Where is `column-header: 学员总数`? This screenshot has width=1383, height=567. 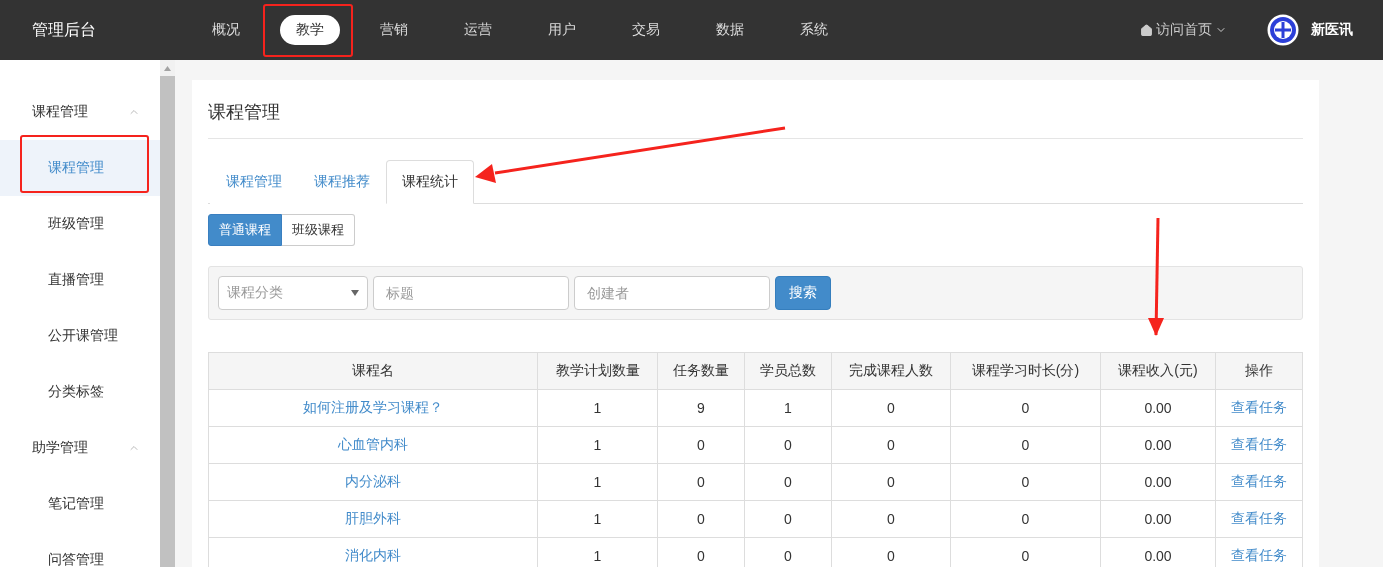 column-header: 学员总数 is located at coordinates (788, 371).